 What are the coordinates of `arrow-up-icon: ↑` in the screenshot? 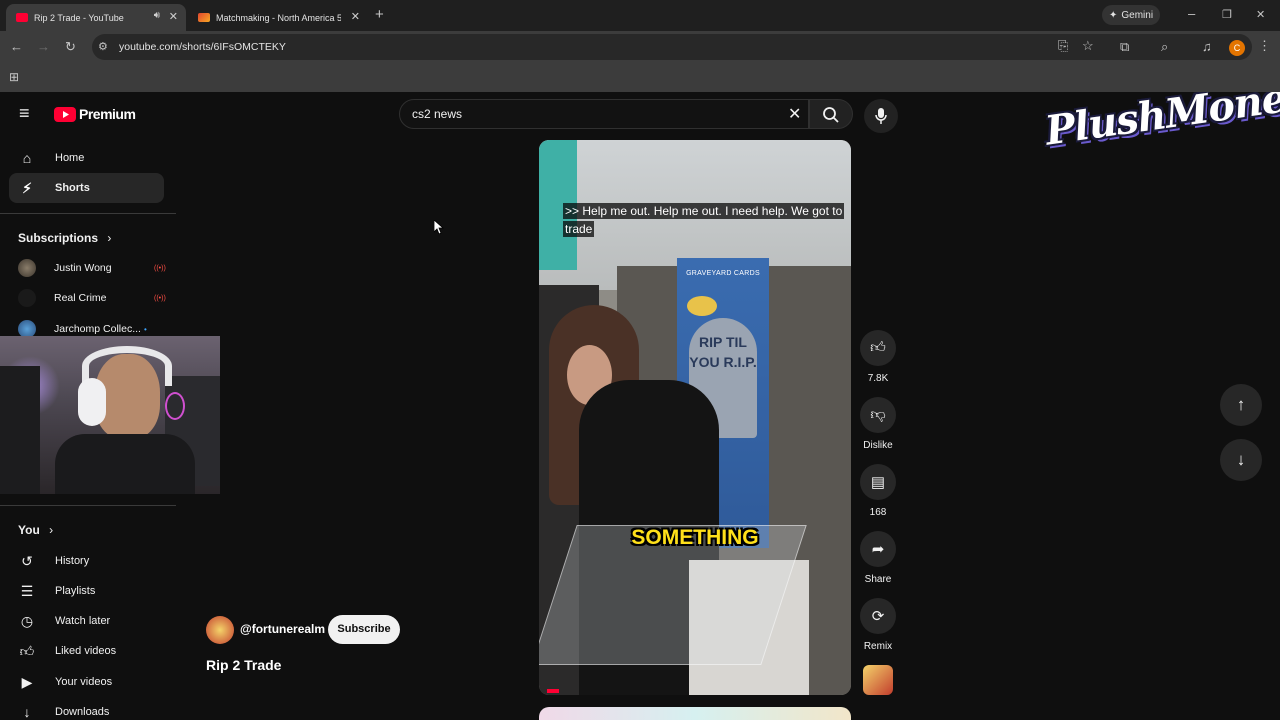 It's located at (1241, 404).